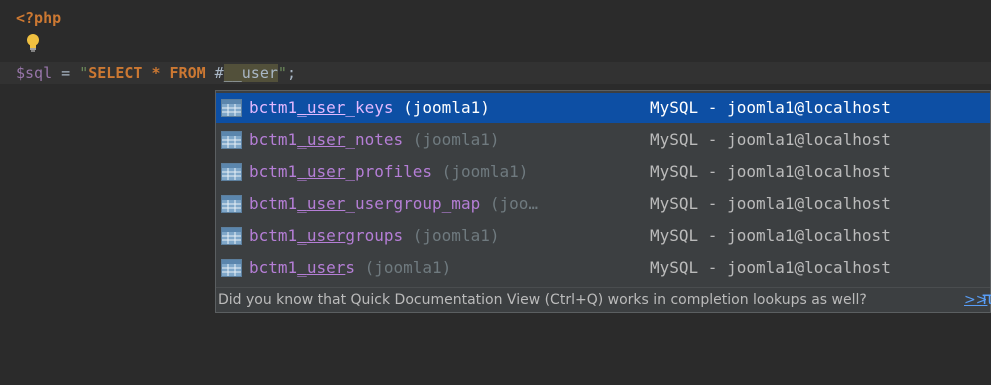  What do you see at coordinates (214, 73) in the screenshot?
I see `table-prefix-hash: #` at bounding box center [214, 73].